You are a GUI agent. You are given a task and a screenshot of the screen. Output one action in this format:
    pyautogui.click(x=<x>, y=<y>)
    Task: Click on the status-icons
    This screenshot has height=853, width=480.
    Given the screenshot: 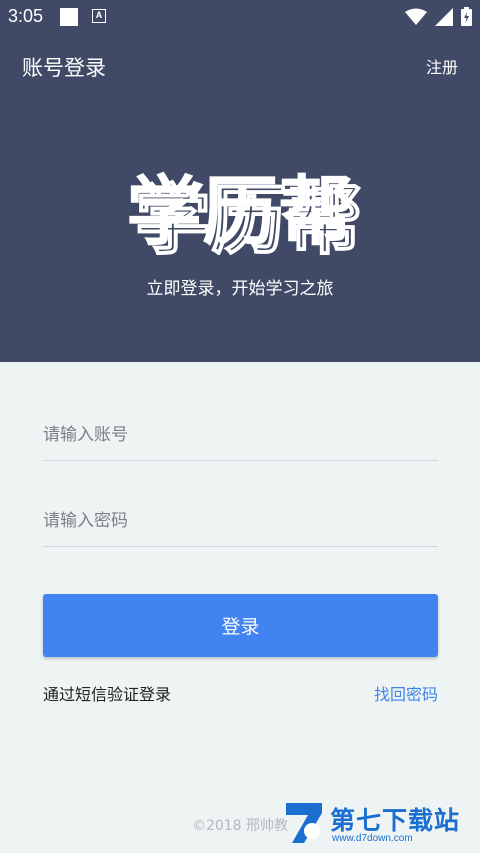 What is the action you would take?
    pyautogui.click(x=438, y=16)
    